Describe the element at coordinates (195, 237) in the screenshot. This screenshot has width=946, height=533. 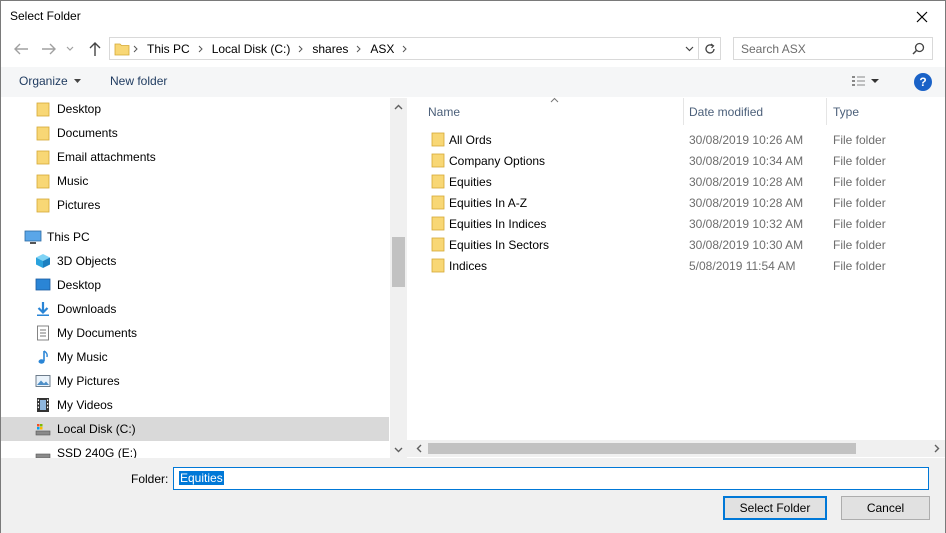
I see `nav-item-this-pc: This PC` at that location.